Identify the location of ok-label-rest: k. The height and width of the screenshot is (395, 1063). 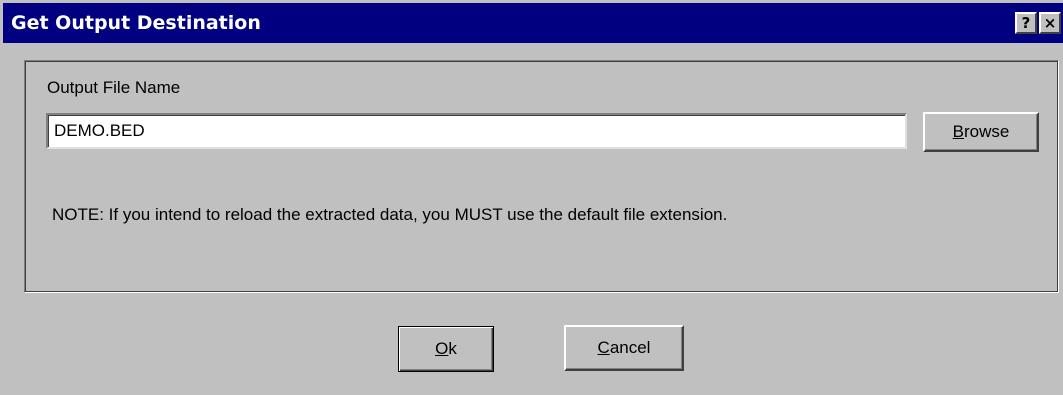
(452, 348).